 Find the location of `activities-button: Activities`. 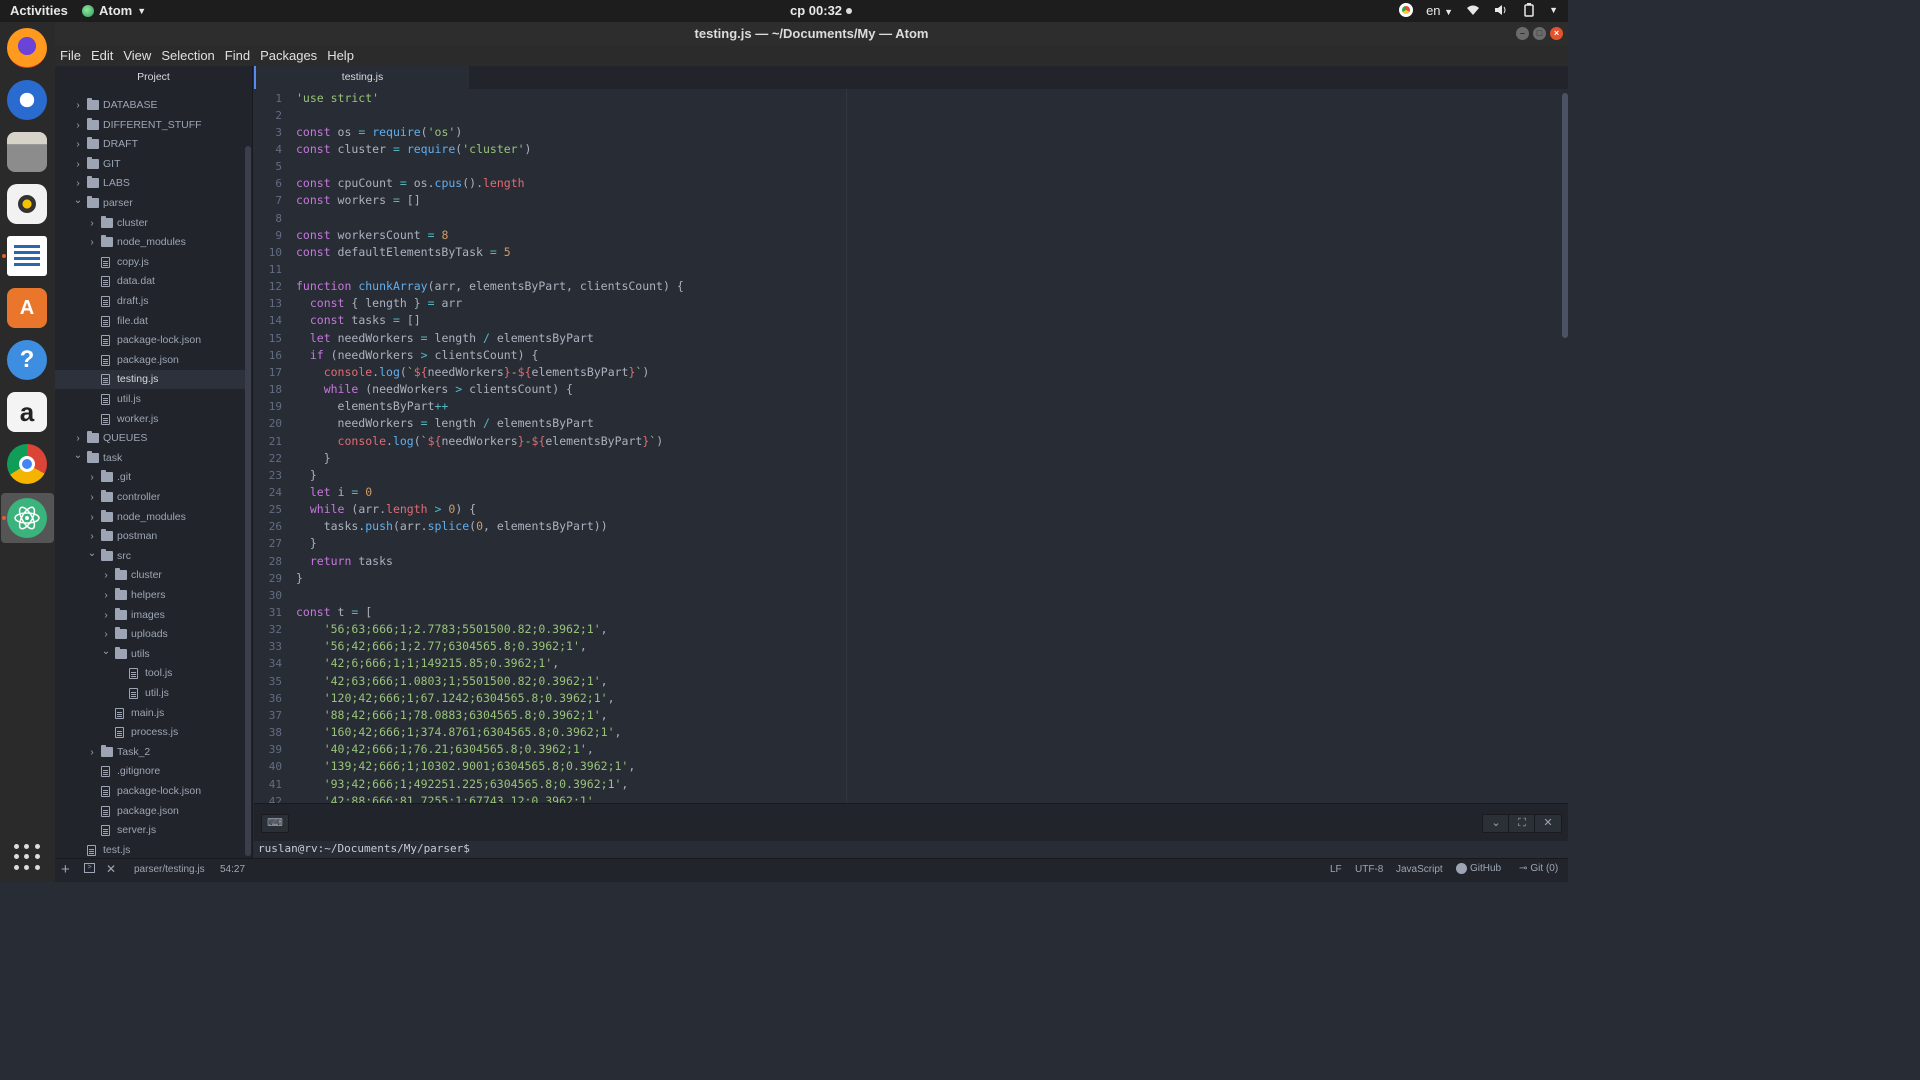

activities-button: Activities is located at coordinates (39, 10).